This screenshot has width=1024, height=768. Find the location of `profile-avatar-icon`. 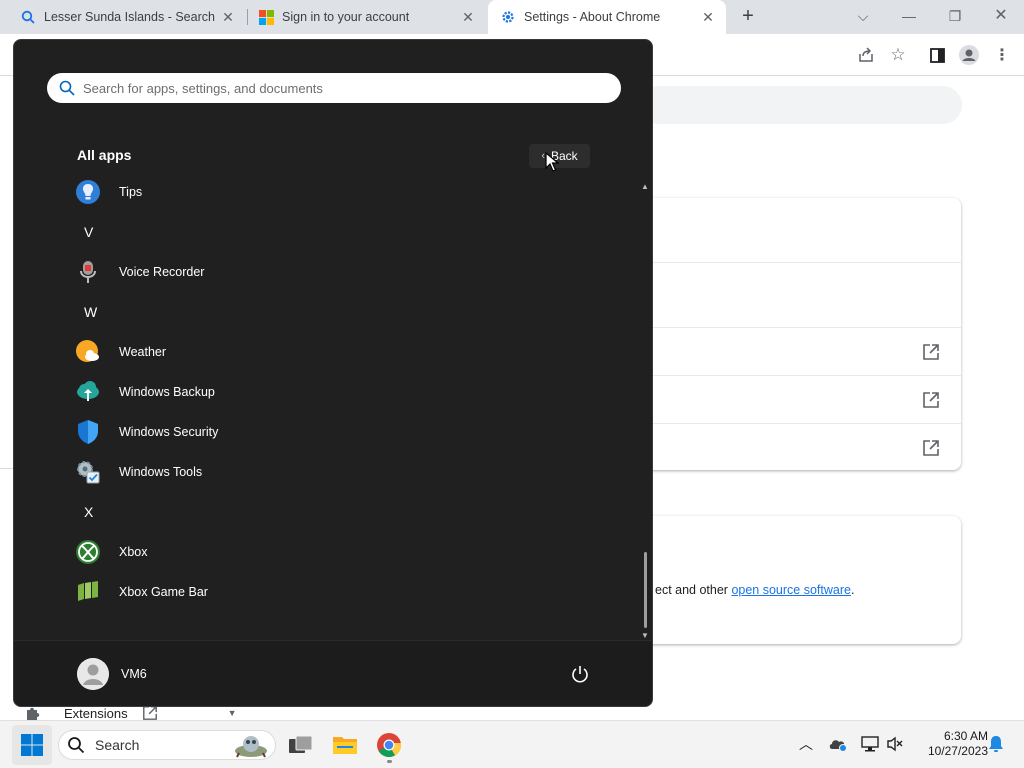

profile-avatar-icon is located at coordinates (969, 55).